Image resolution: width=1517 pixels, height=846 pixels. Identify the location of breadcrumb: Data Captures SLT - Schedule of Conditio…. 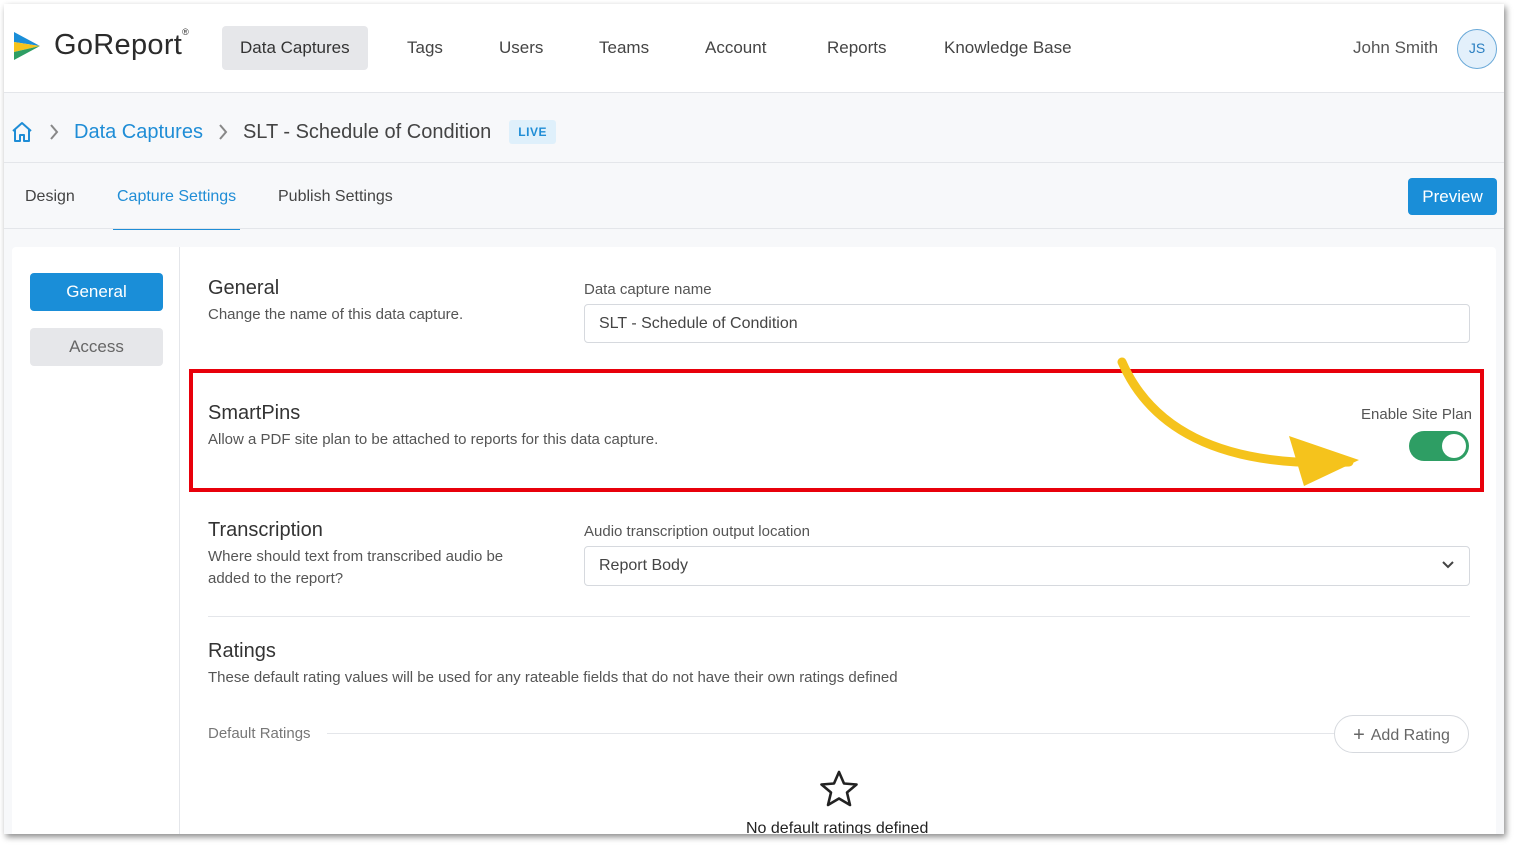
(283, 132).